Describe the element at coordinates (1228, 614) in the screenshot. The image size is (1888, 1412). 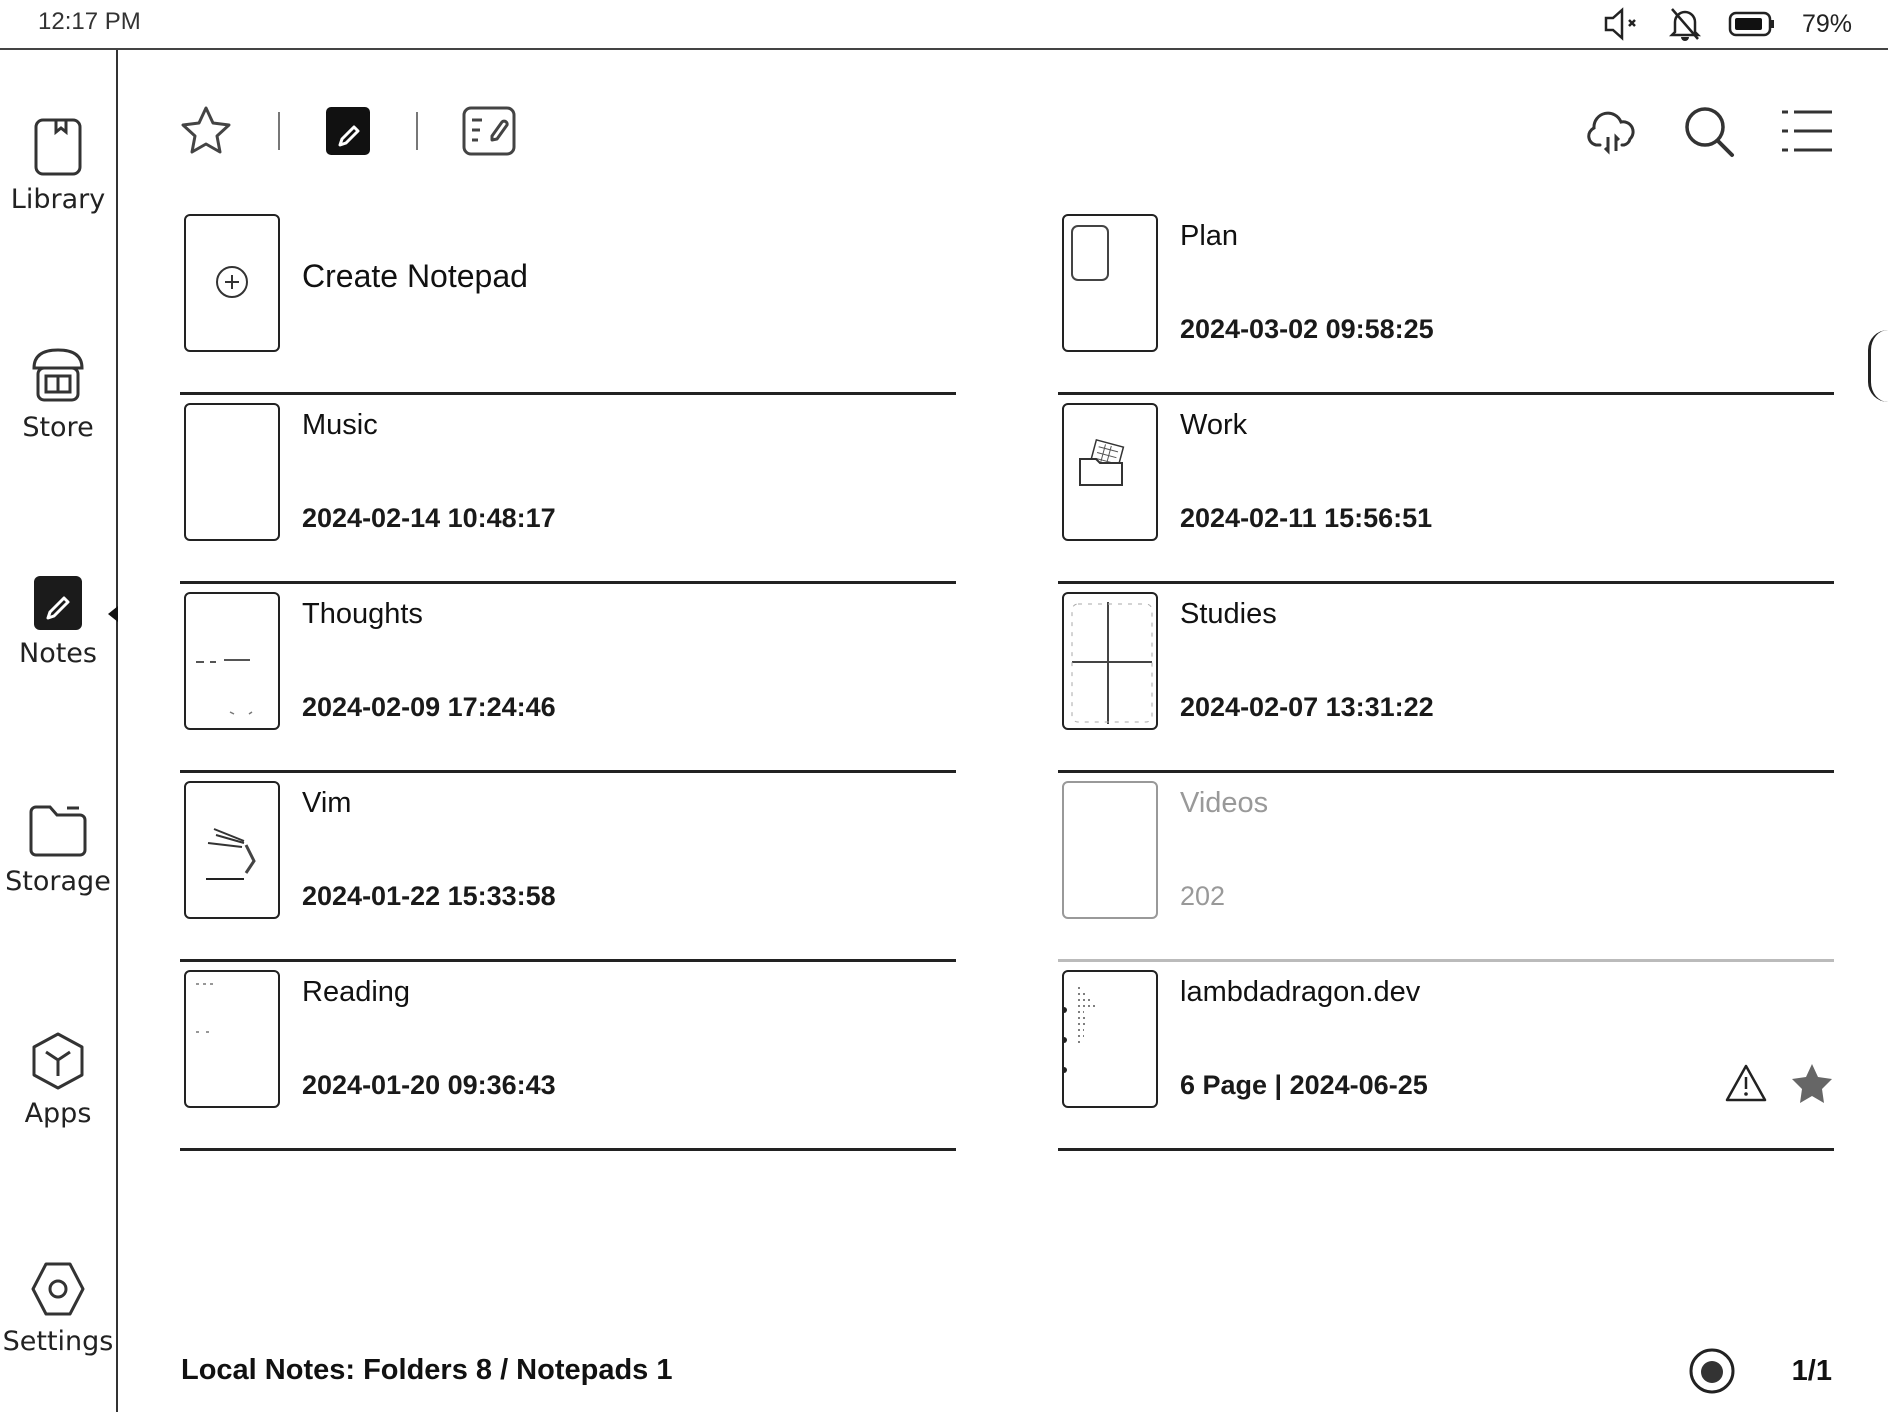
I see `item-title: Studies` at that location.